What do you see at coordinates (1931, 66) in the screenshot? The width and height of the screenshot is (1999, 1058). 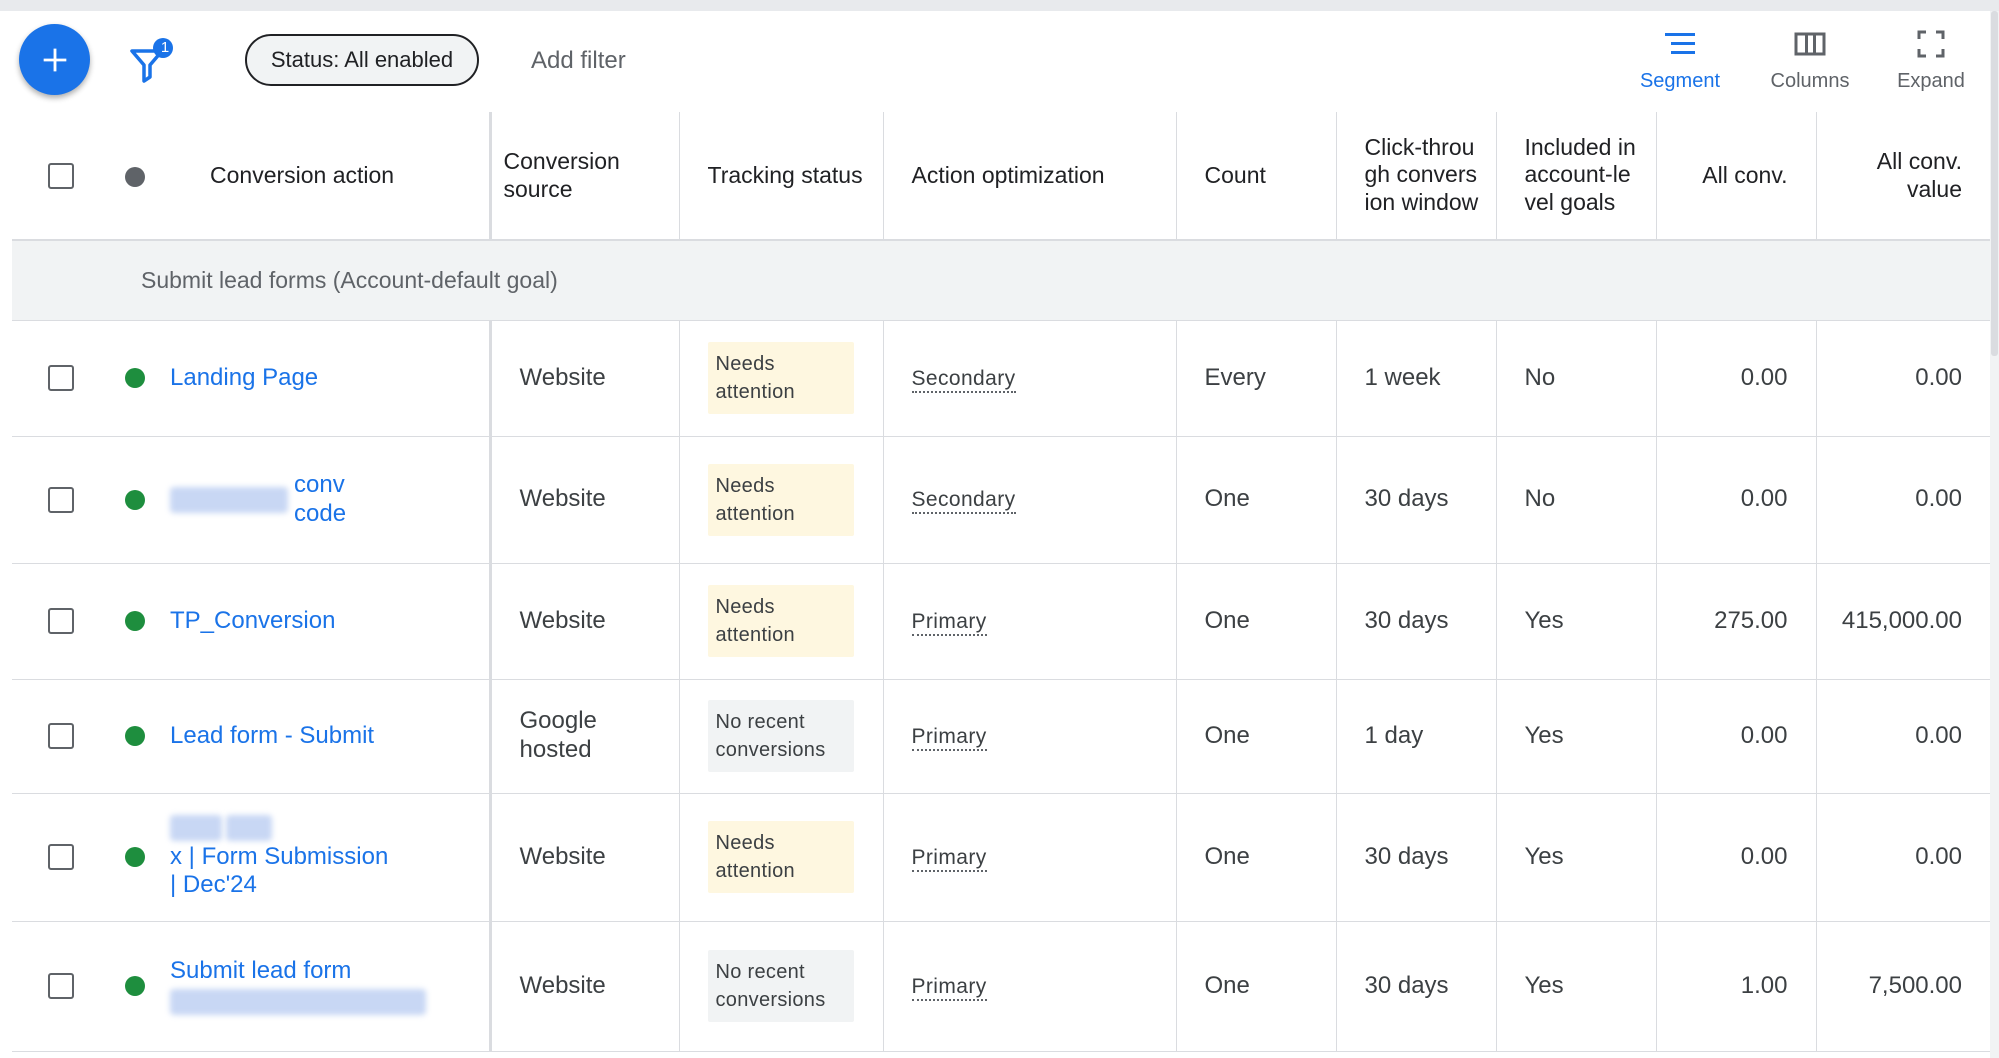 I see `expand-button: Expand` at bounding box center [1931, 66].